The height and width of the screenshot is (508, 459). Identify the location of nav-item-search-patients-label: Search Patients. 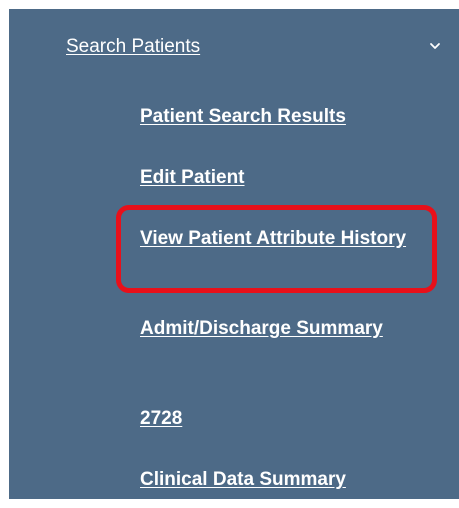
(133, 47).